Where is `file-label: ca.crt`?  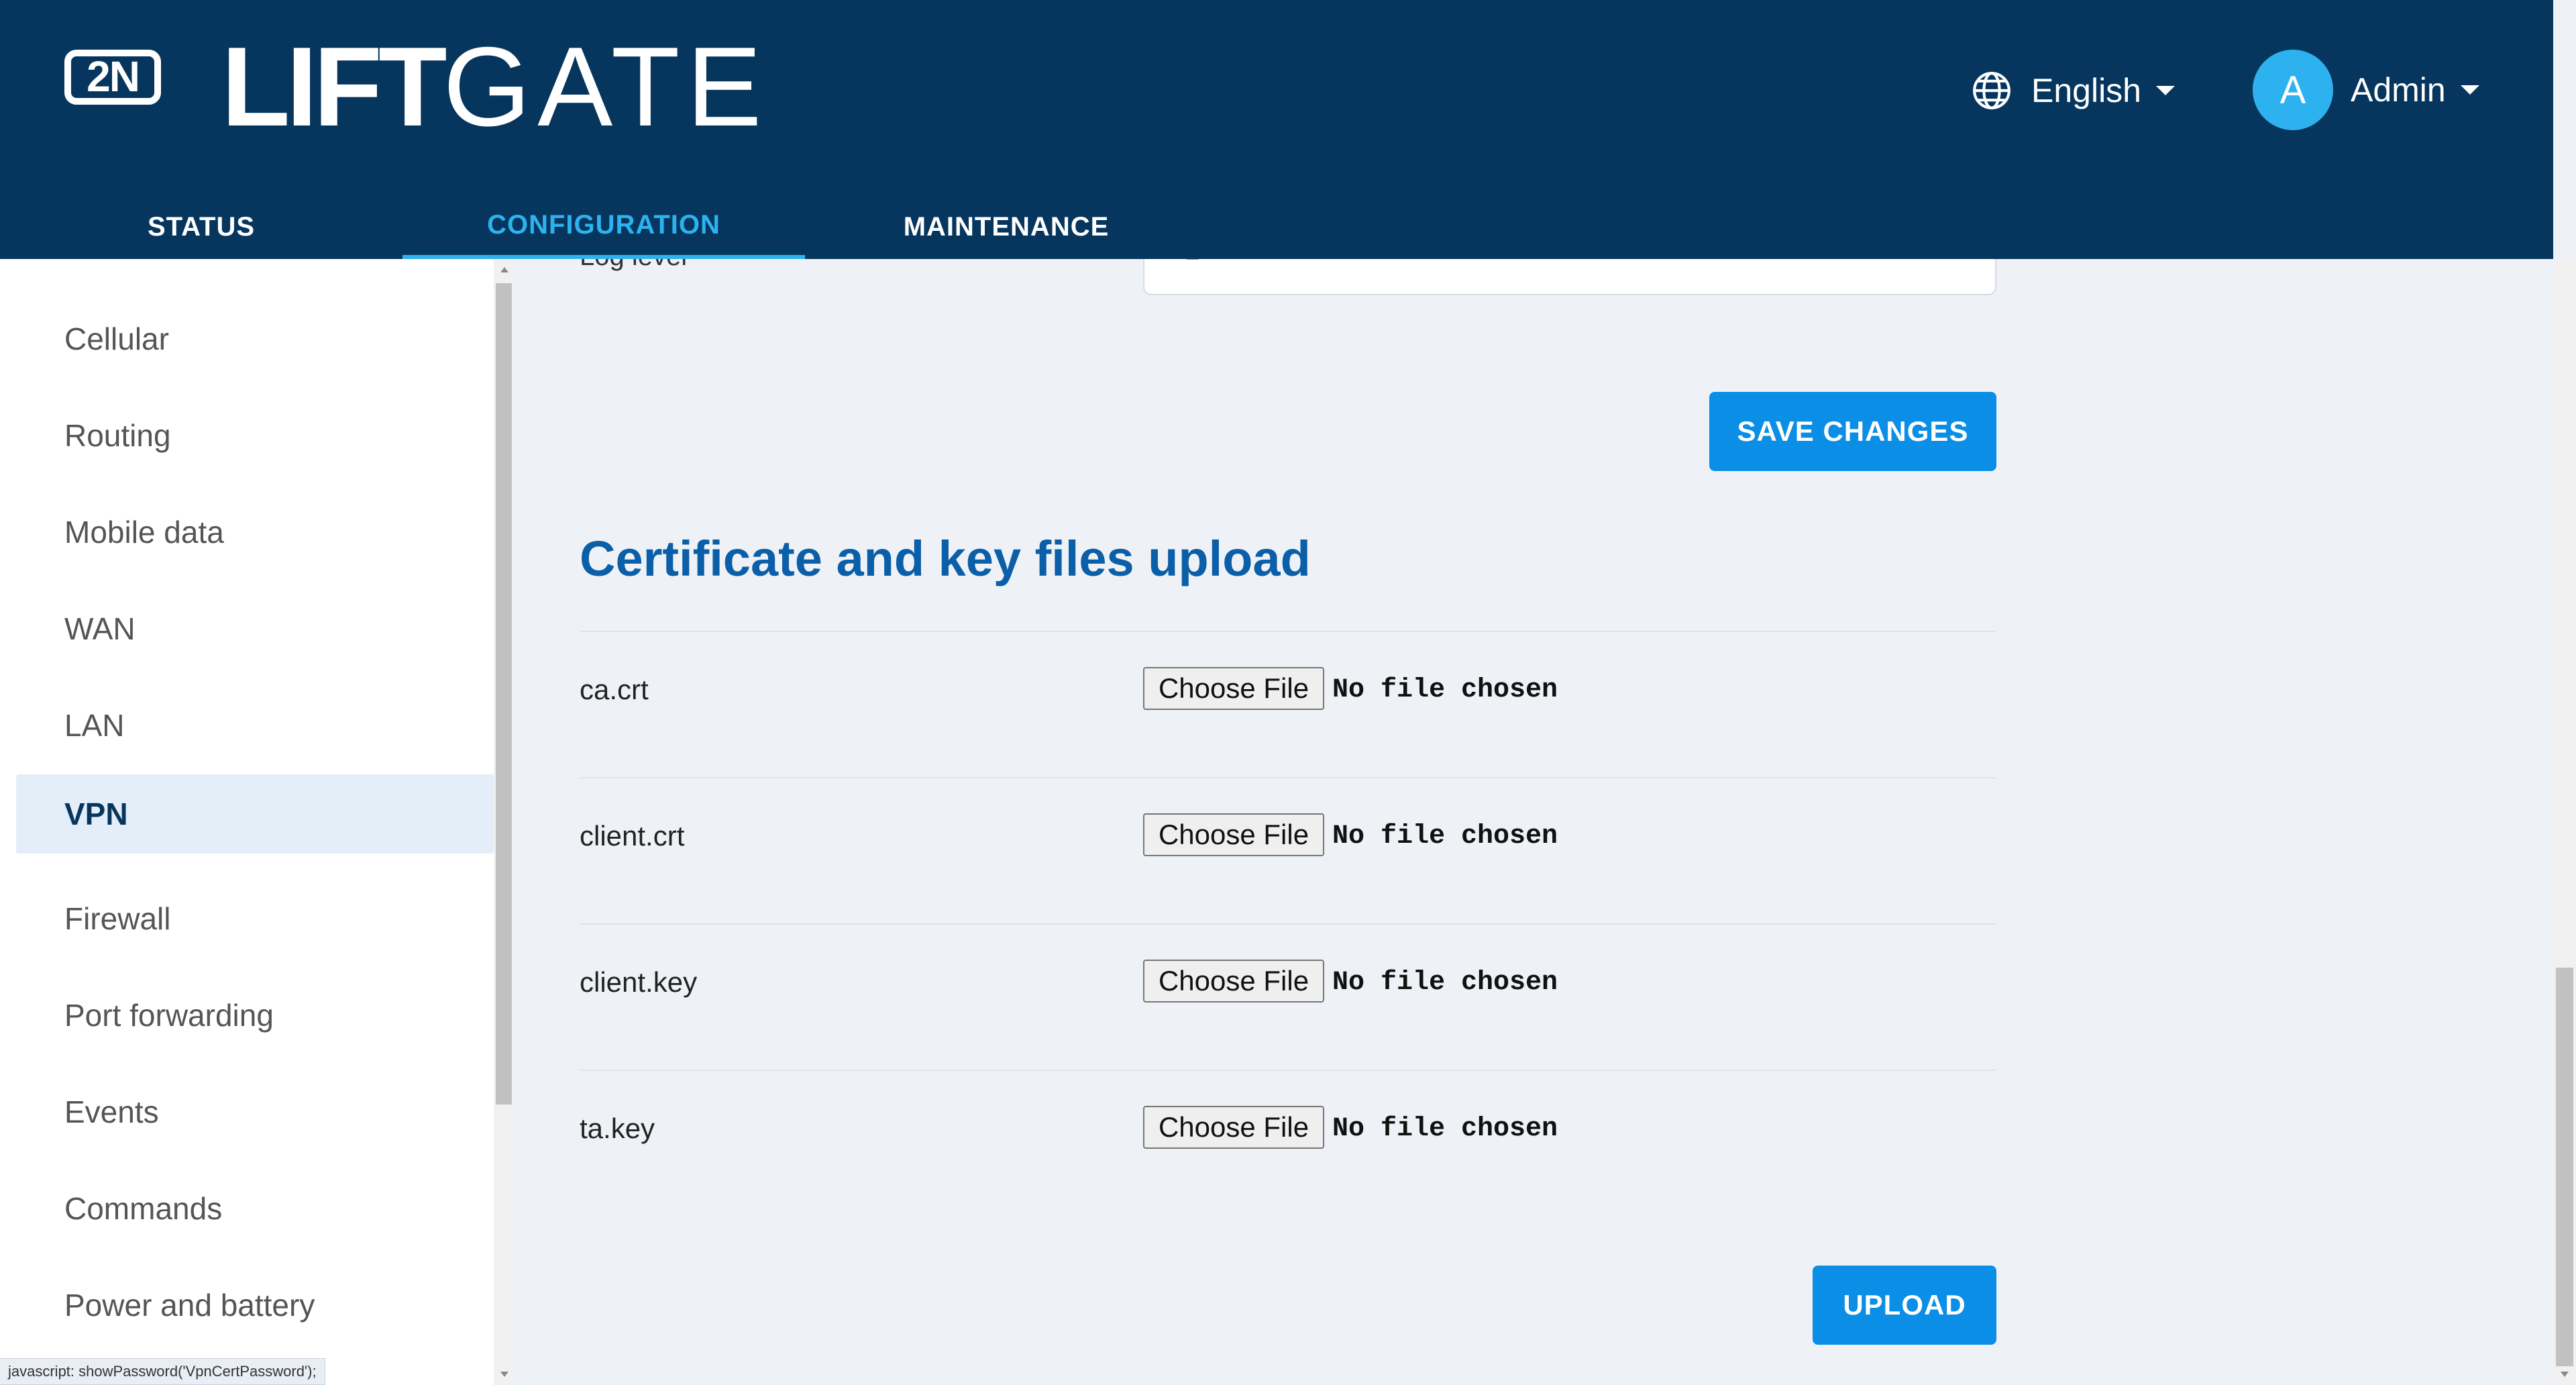
file-label: ca.crt is located at coordinates (614, 690).